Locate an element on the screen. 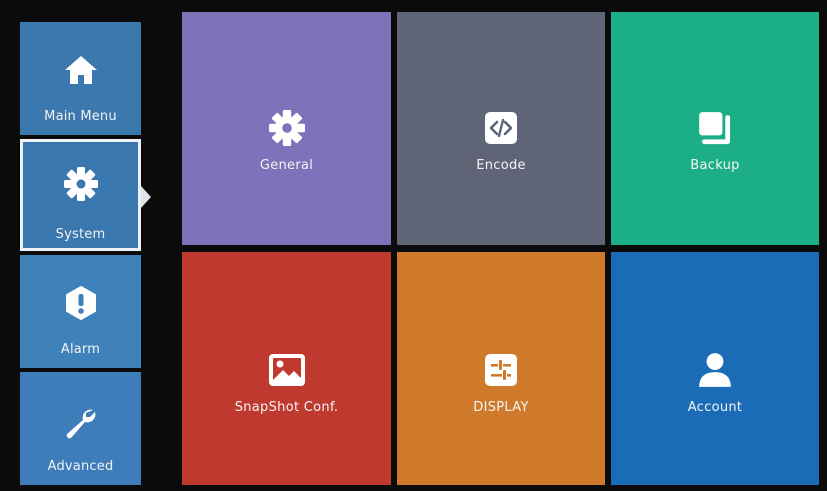  sidebar-item-main-menu: Main Menu is located at coordinates (80, 78).